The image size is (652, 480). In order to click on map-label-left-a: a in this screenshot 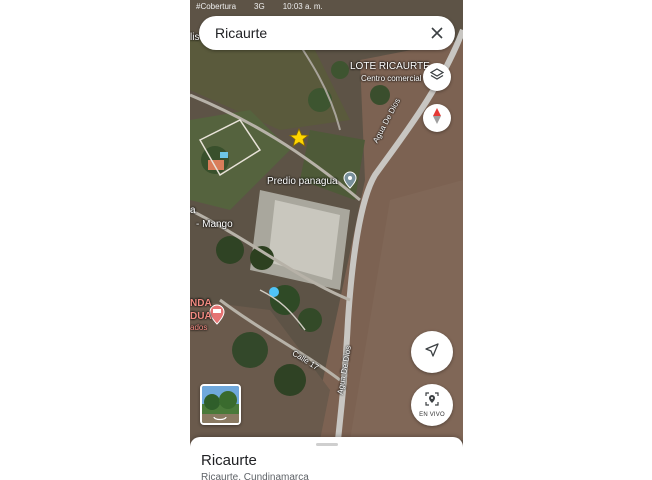, I will do `click(193, 210)`.